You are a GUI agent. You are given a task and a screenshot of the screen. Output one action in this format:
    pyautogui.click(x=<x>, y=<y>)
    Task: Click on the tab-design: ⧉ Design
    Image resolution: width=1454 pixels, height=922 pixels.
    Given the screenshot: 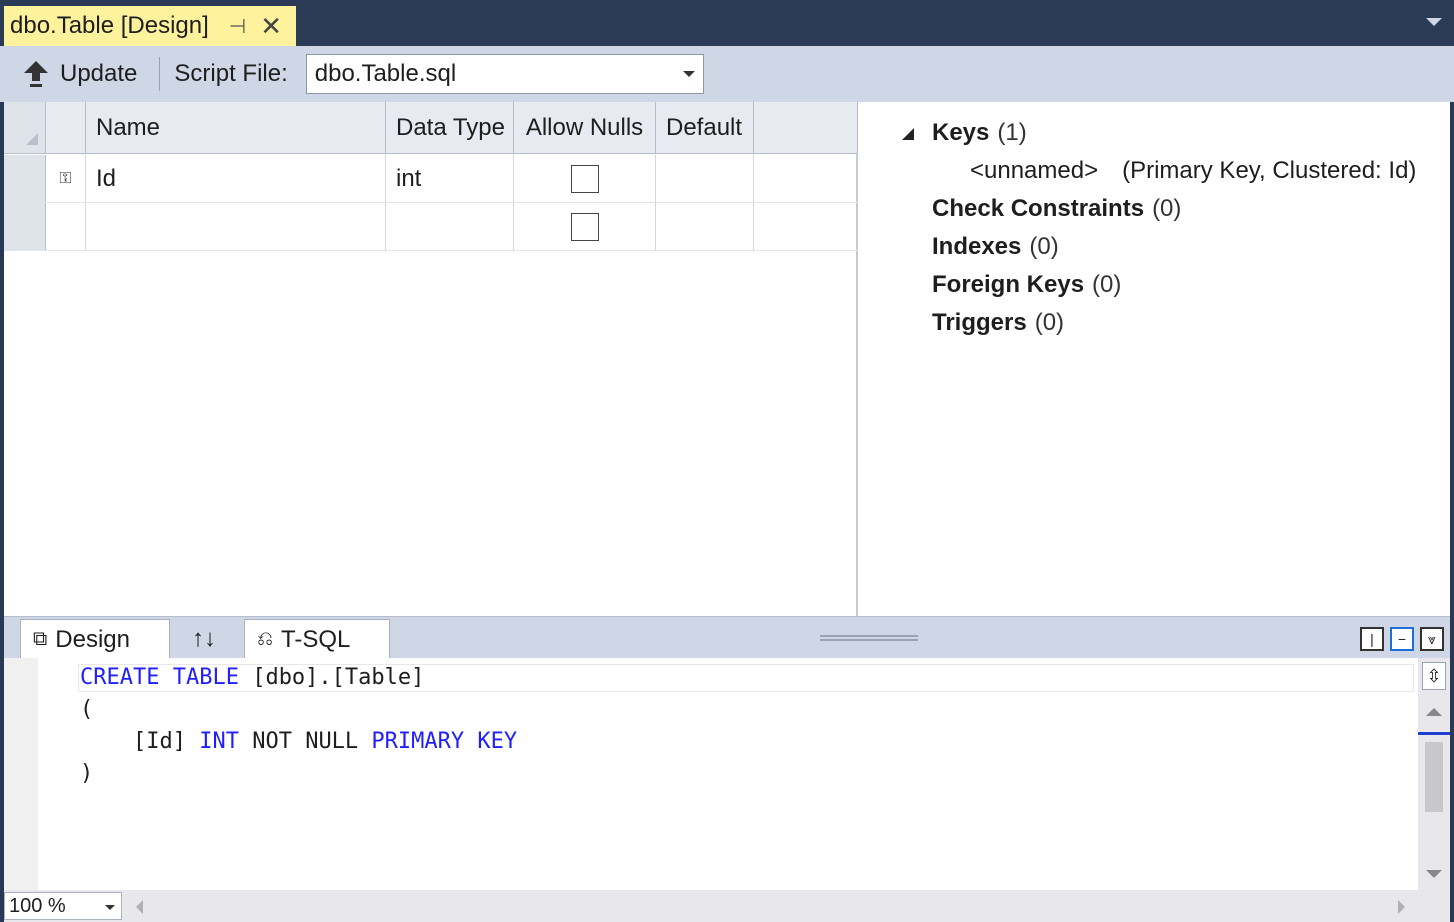 What is the action you would take?
    pyautogui.click(x=95, y=639)
    